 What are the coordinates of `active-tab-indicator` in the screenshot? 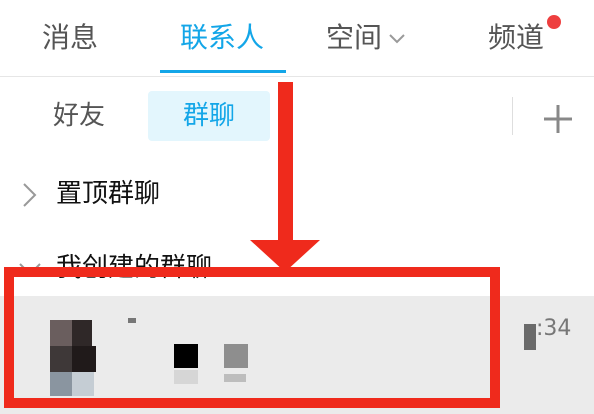 It's located at (223, 71).